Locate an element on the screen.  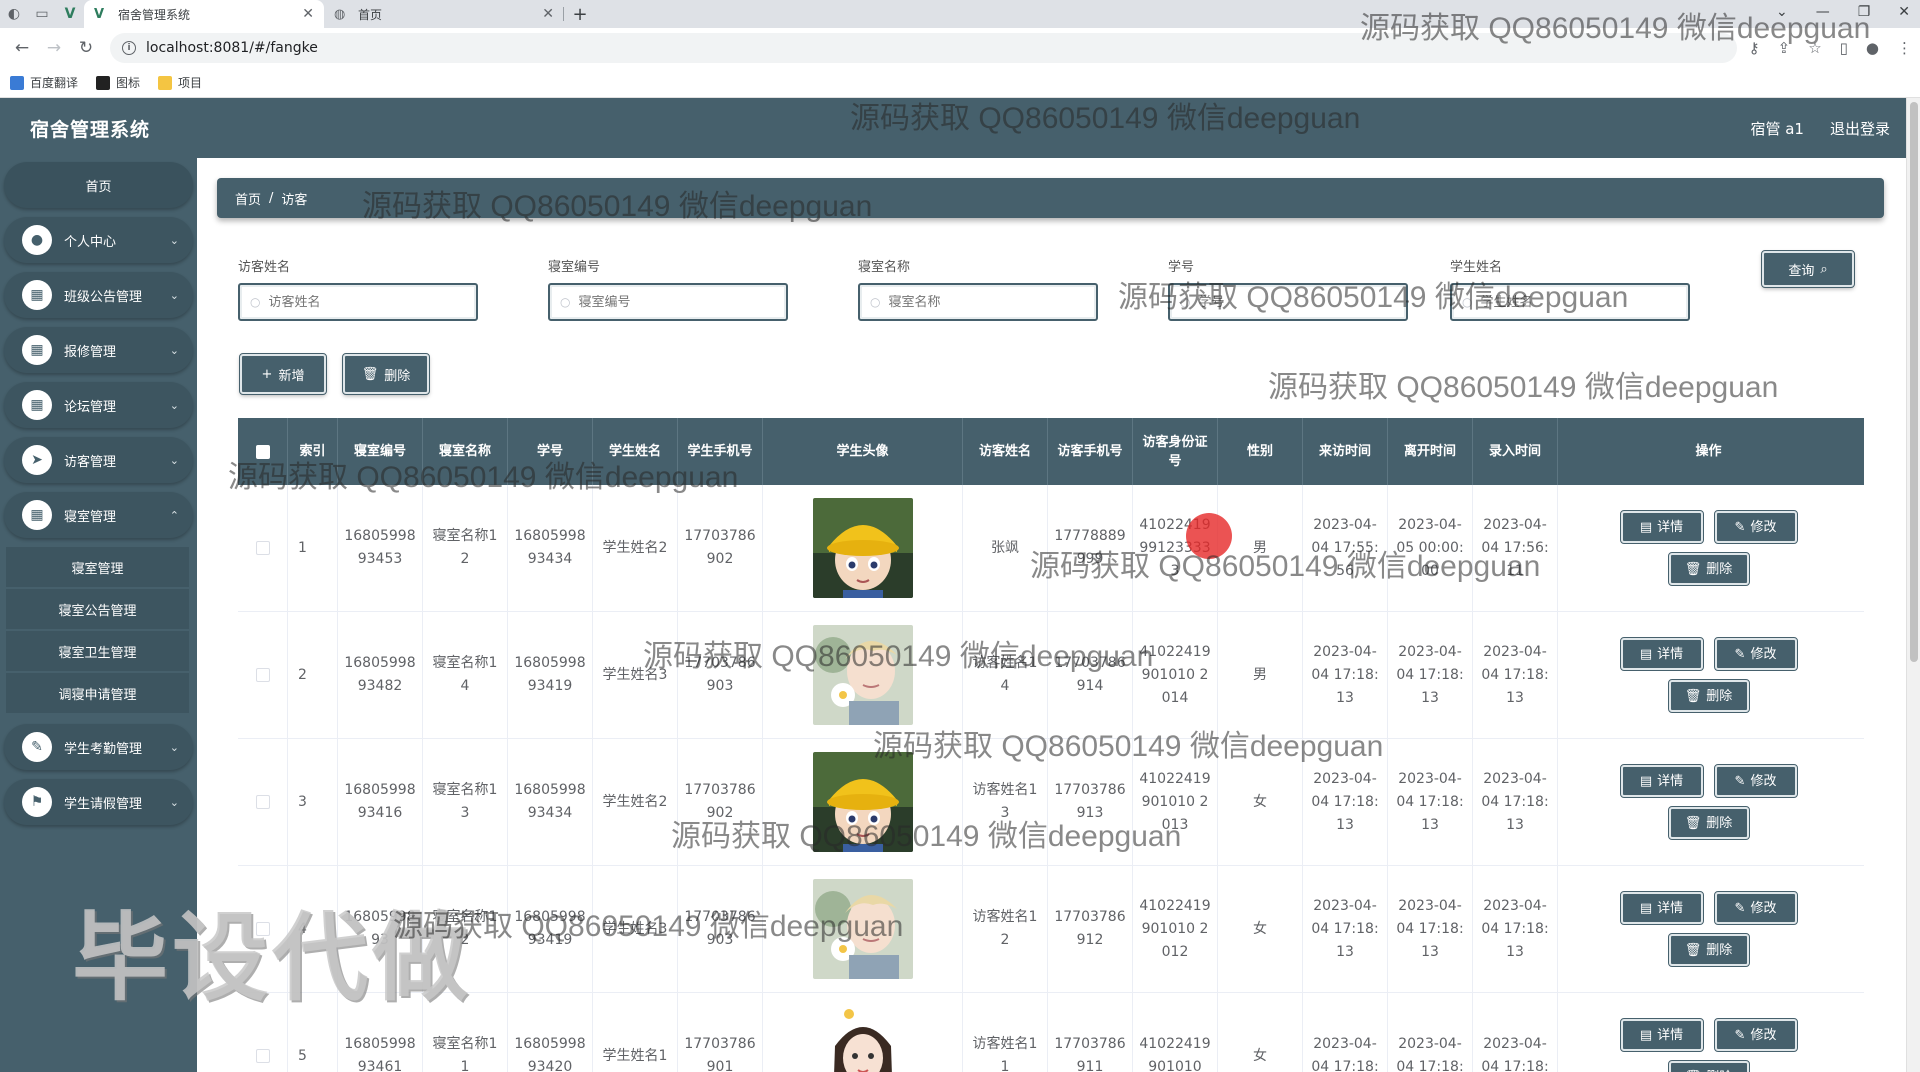
sidebar-item-home: 首页 is located at coordinates (98, 185).